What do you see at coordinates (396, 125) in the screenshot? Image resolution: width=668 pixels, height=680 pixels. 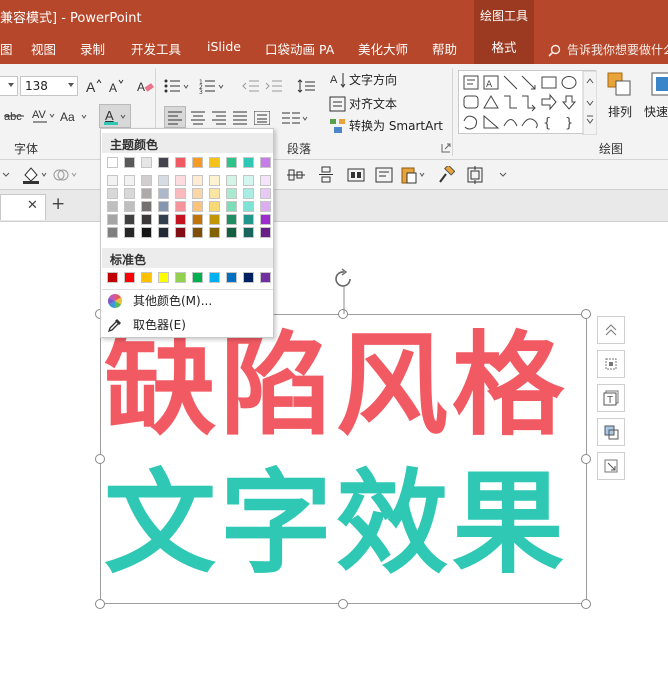 I see `convert-smartart-label: 转换为 SmartArt` at bounding box center [396, 125].